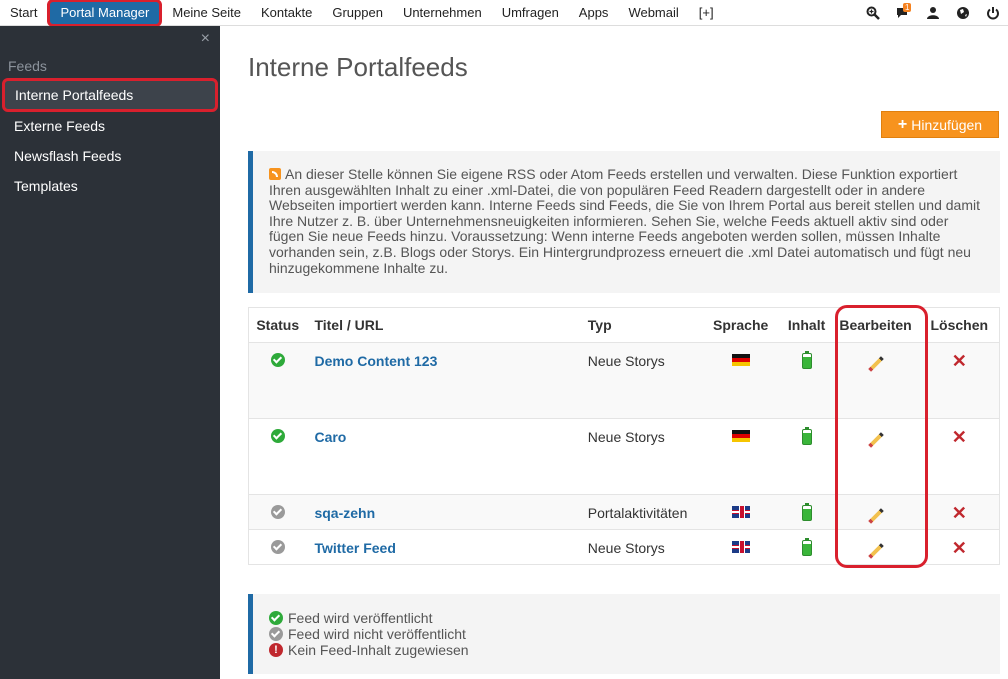  Describe the element at coordinates (624, 618) in the screenshot. I see `legend-item: Feed wird veröffentlicht` at that location.